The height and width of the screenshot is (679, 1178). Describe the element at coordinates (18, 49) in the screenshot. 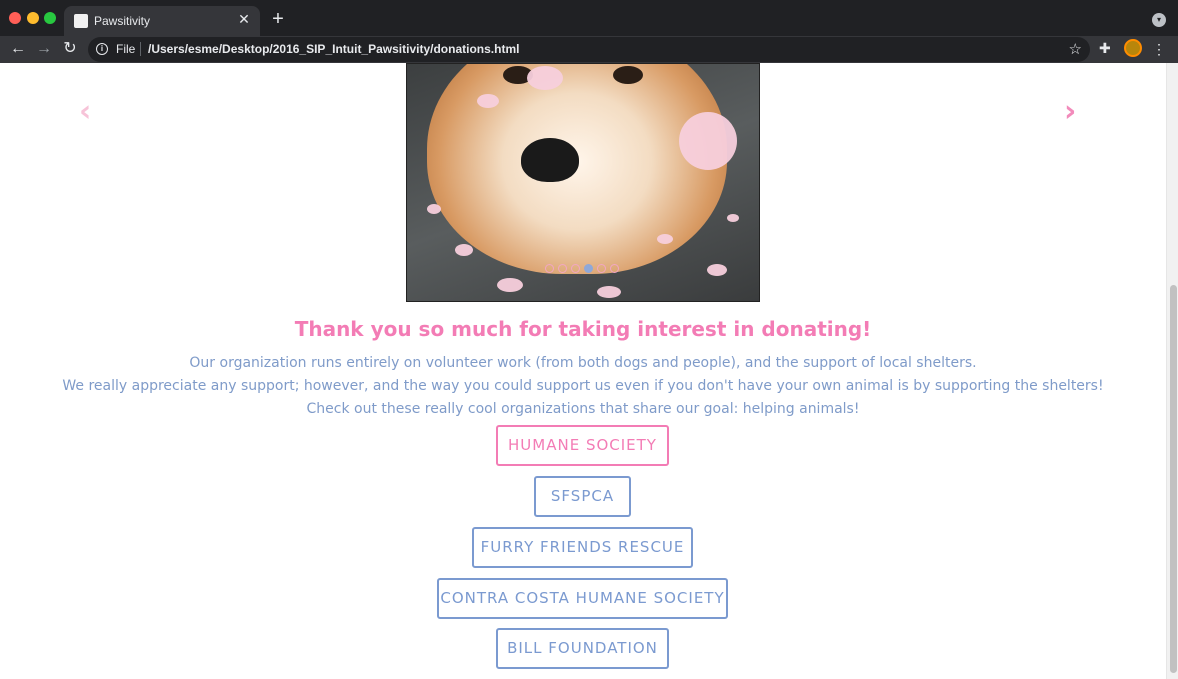

I see `back-arrow-icon: ←` at that location.